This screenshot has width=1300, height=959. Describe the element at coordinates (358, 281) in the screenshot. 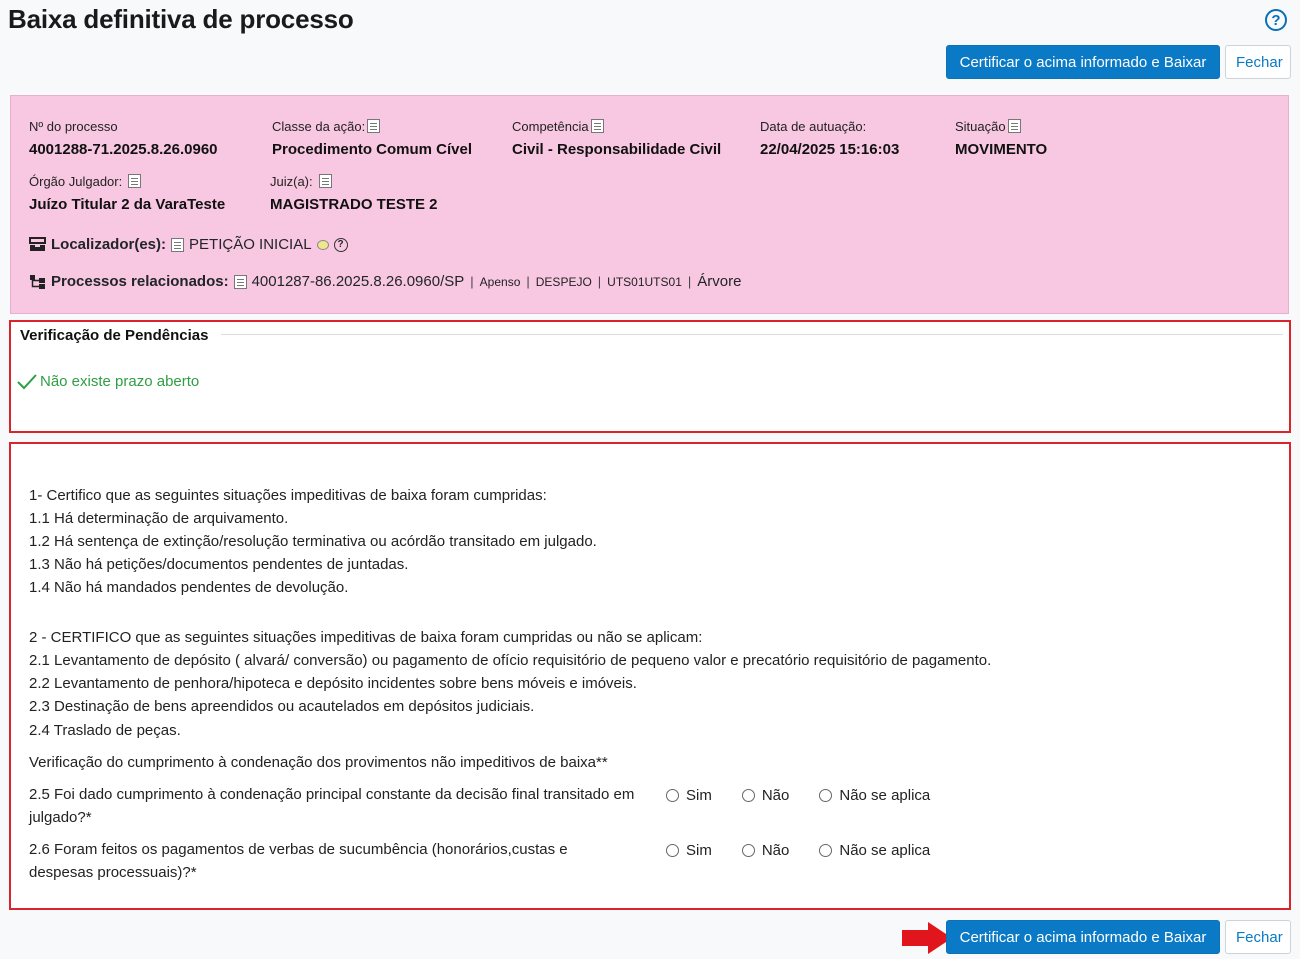

I see `relacionado-numero-link: 4001287-86.2025.8.26.0960/SP` at that location.